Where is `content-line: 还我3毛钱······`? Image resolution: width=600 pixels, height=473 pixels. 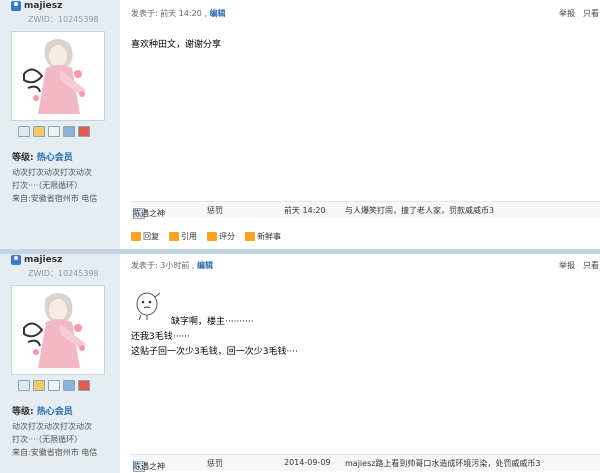 content-line: 还我3毛钱······ is located at coordinates (160, 337).